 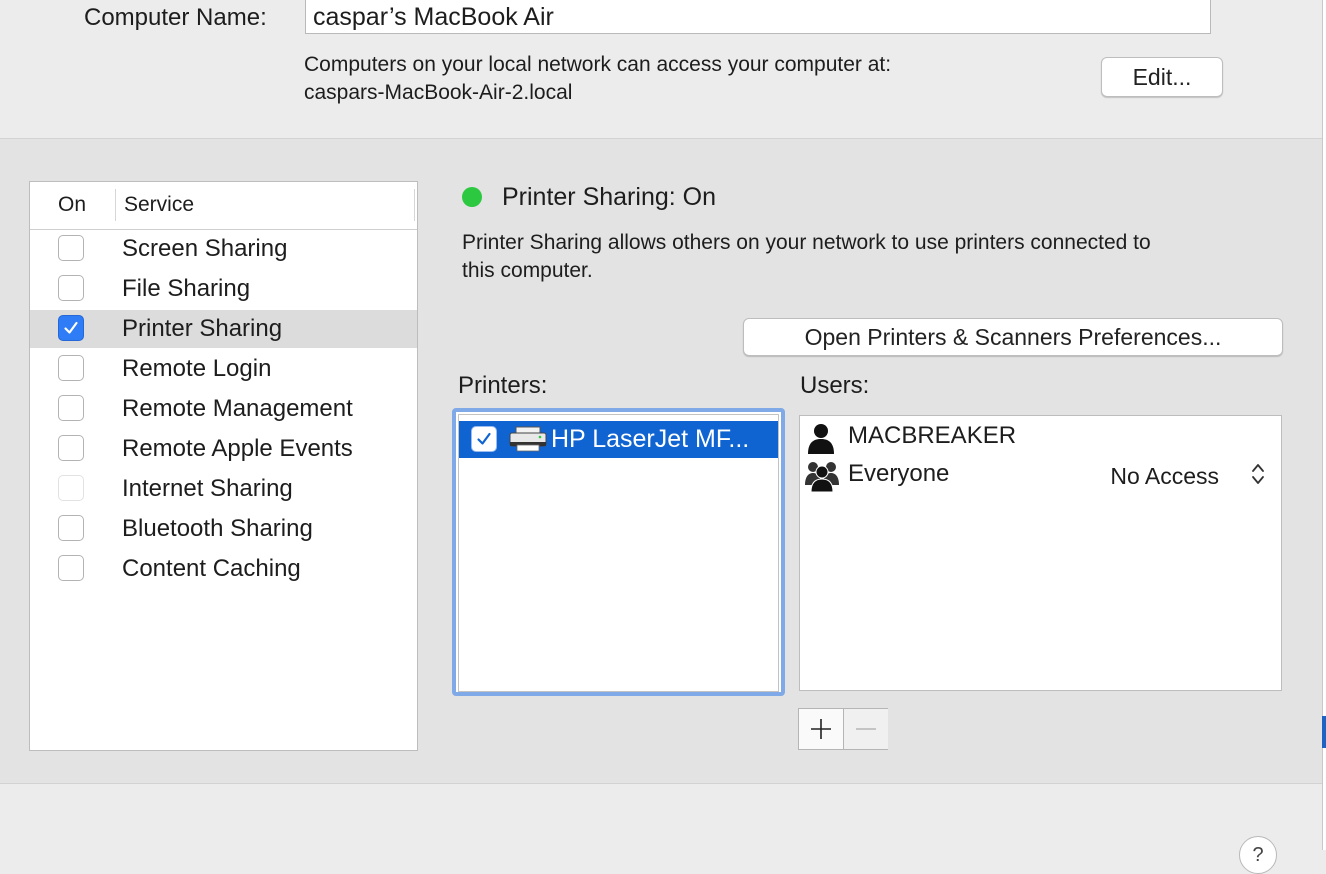 I want to click on service-description-line: this computer., so click(x=527, y=270).